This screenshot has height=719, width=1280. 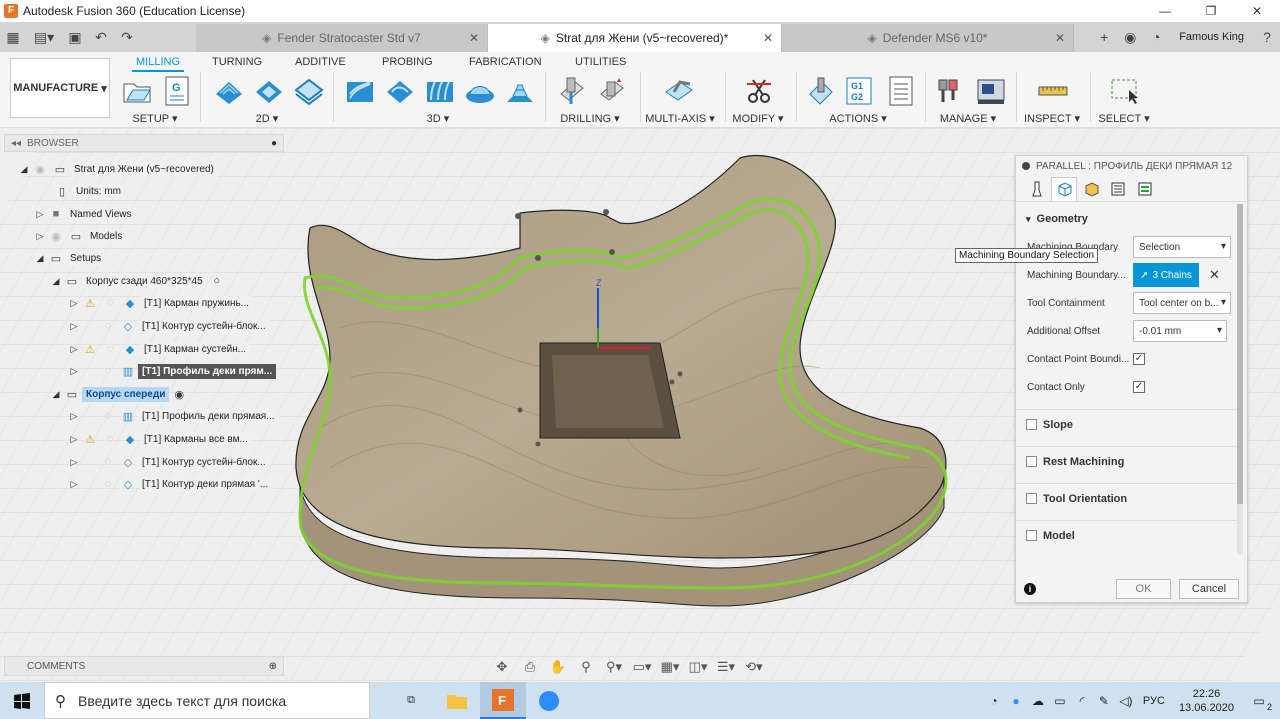 What do you see at coordinates (1180, 331) in the screenshot?
I see `additional-offset-input: -0.01 mm` at bounding box center [1180, 331].